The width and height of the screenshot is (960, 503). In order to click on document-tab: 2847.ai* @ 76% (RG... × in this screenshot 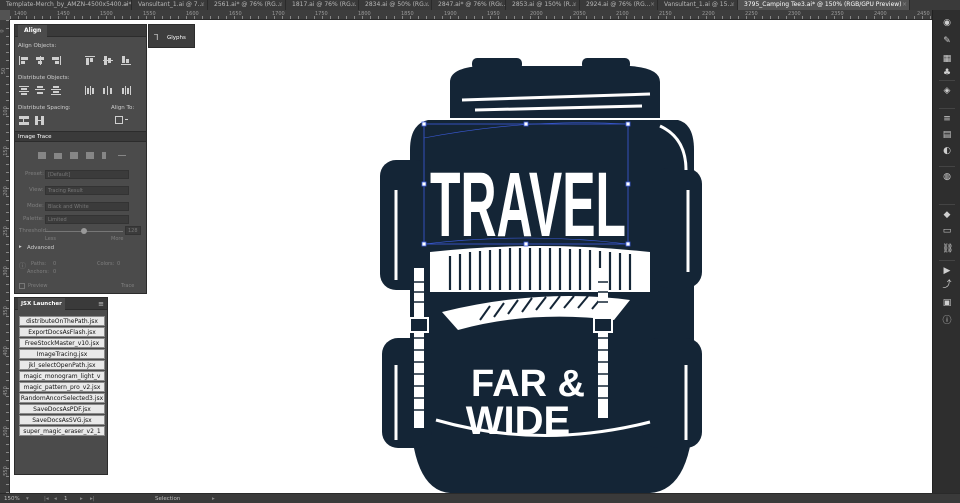, I will do `click(469, 5)`.